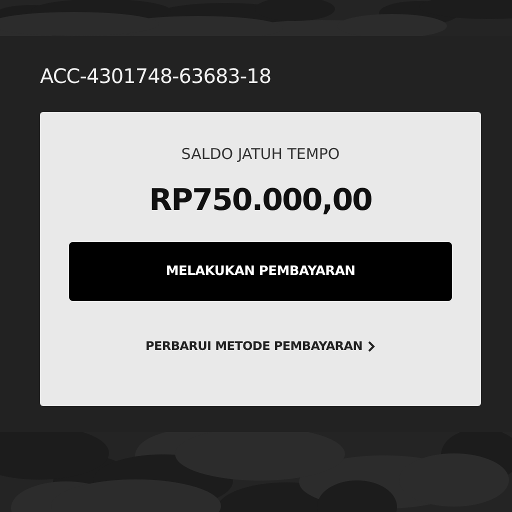  What do you see at coordinates (372, 346) in the screenshot?
I see `chevron-right-icon` at bounding box center [372, 346].